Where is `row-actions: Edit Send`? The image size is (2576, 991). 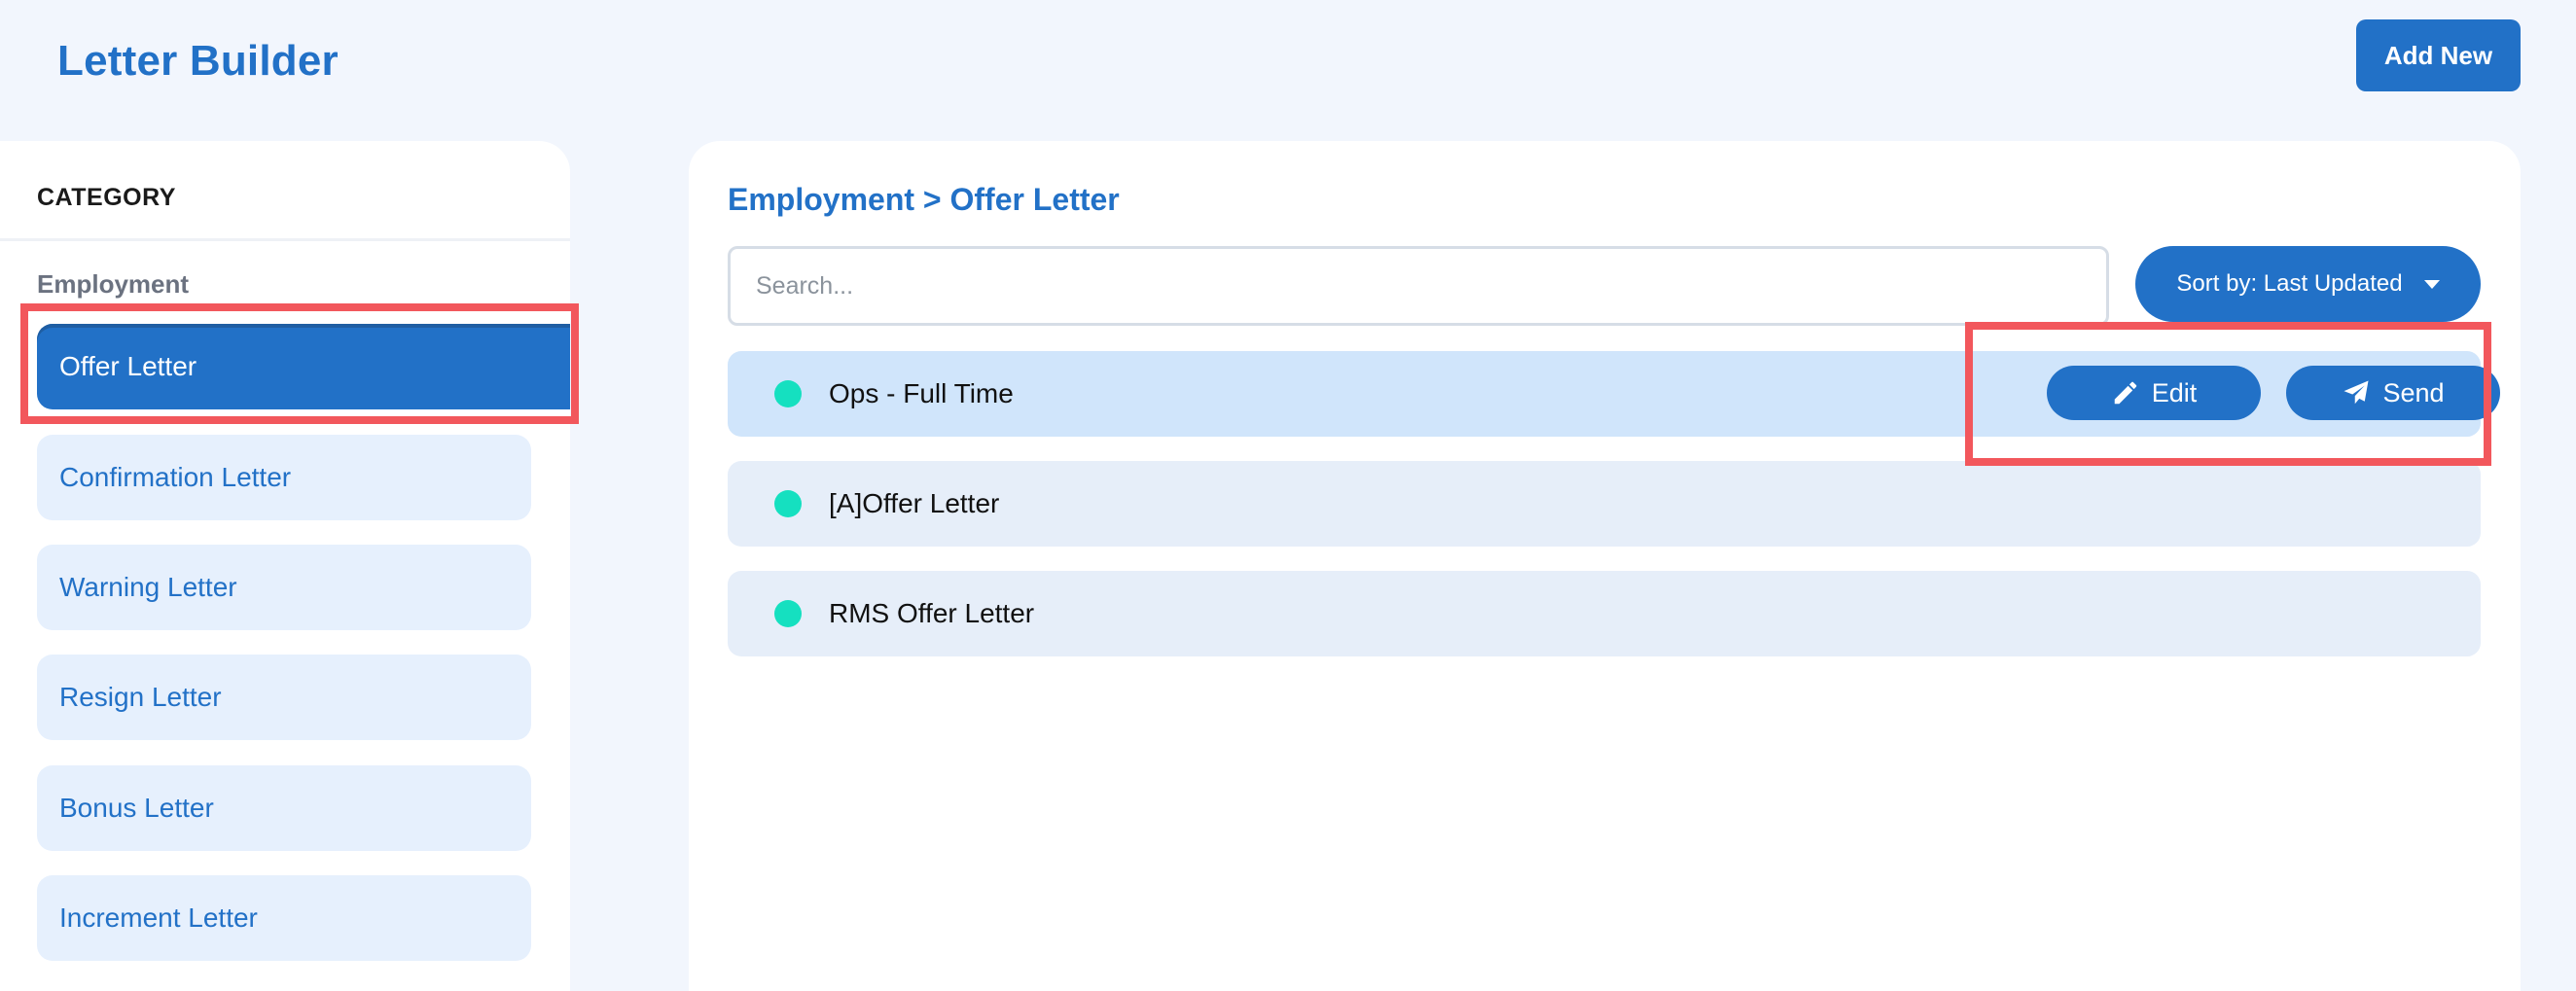
row-actions: Edit Send is located at coordinates (2273, 393).